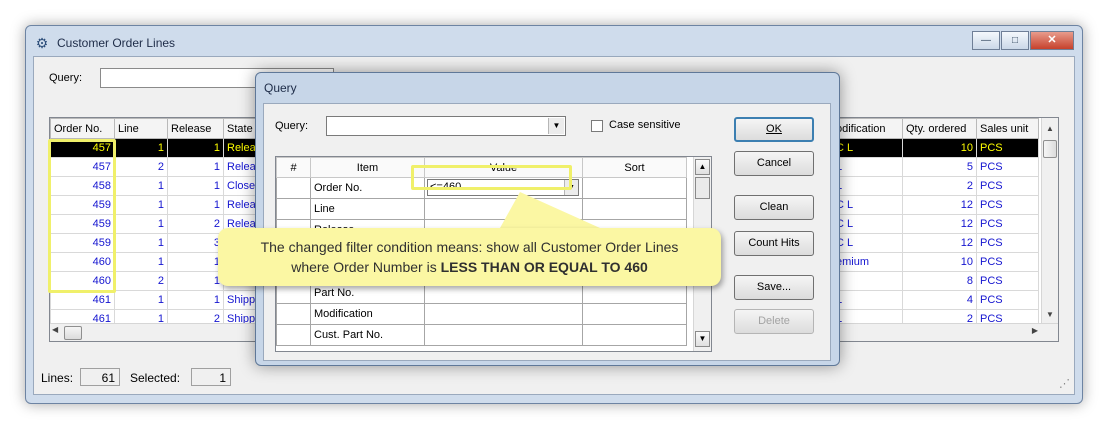 This screenshot has height=424, width=1103. I want to click on column-header-modification: odification, so click(867, 128).